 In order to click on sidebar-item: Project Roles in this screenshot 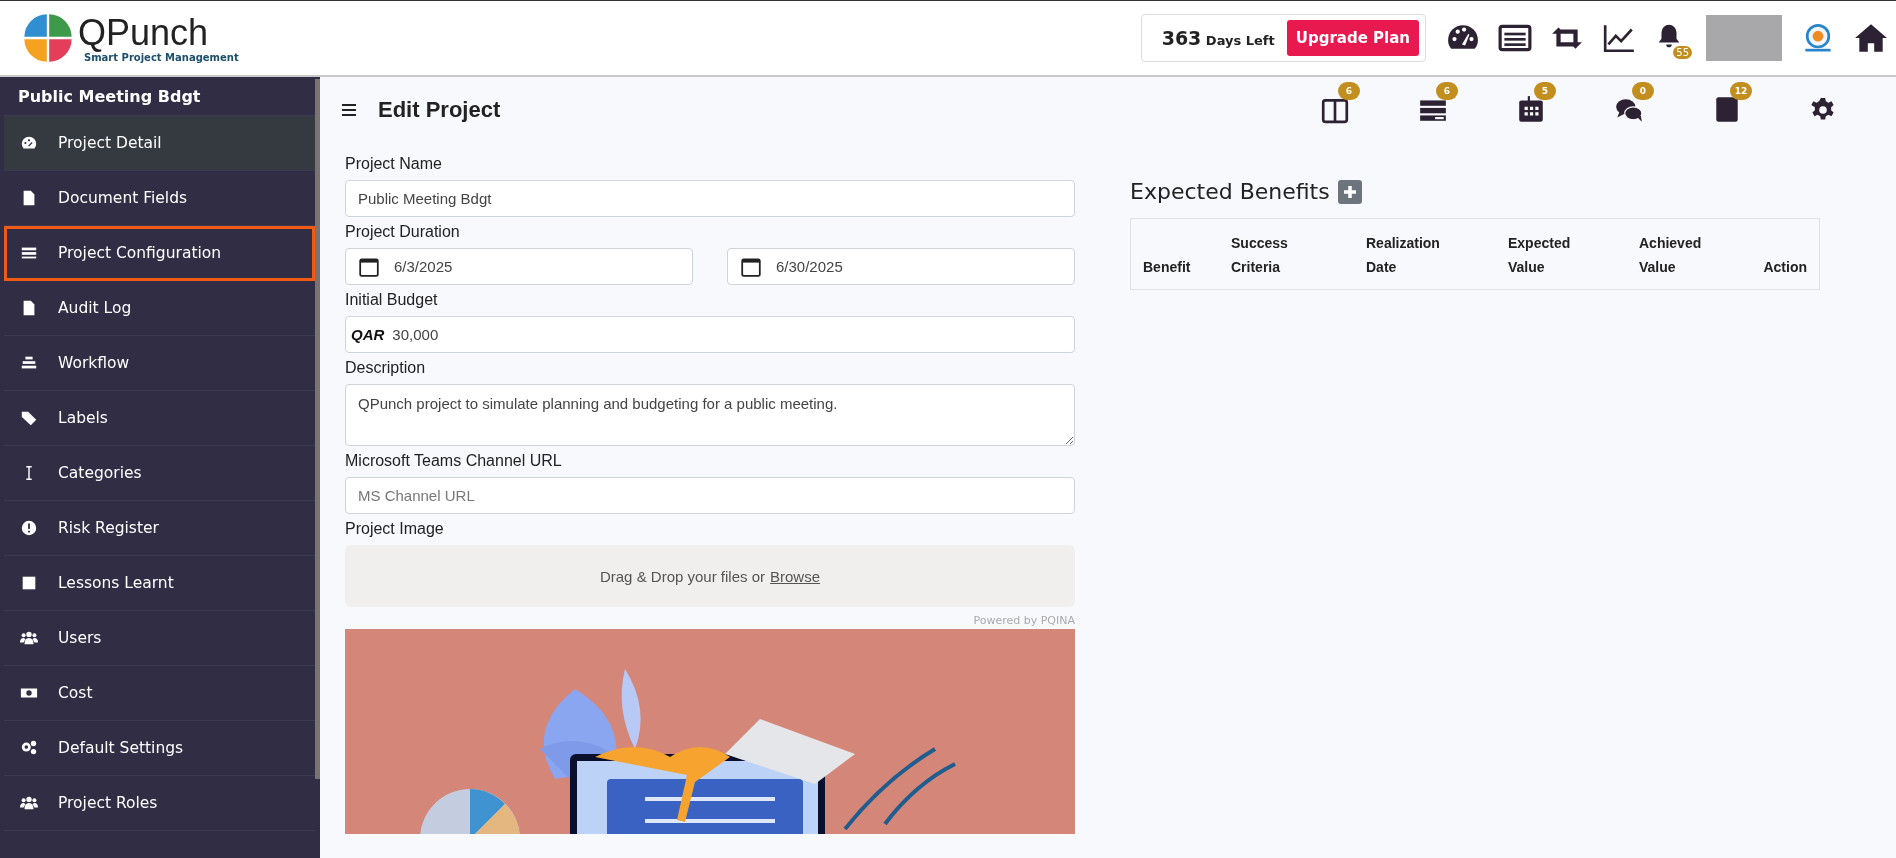, I will do `click(159, 803)`.